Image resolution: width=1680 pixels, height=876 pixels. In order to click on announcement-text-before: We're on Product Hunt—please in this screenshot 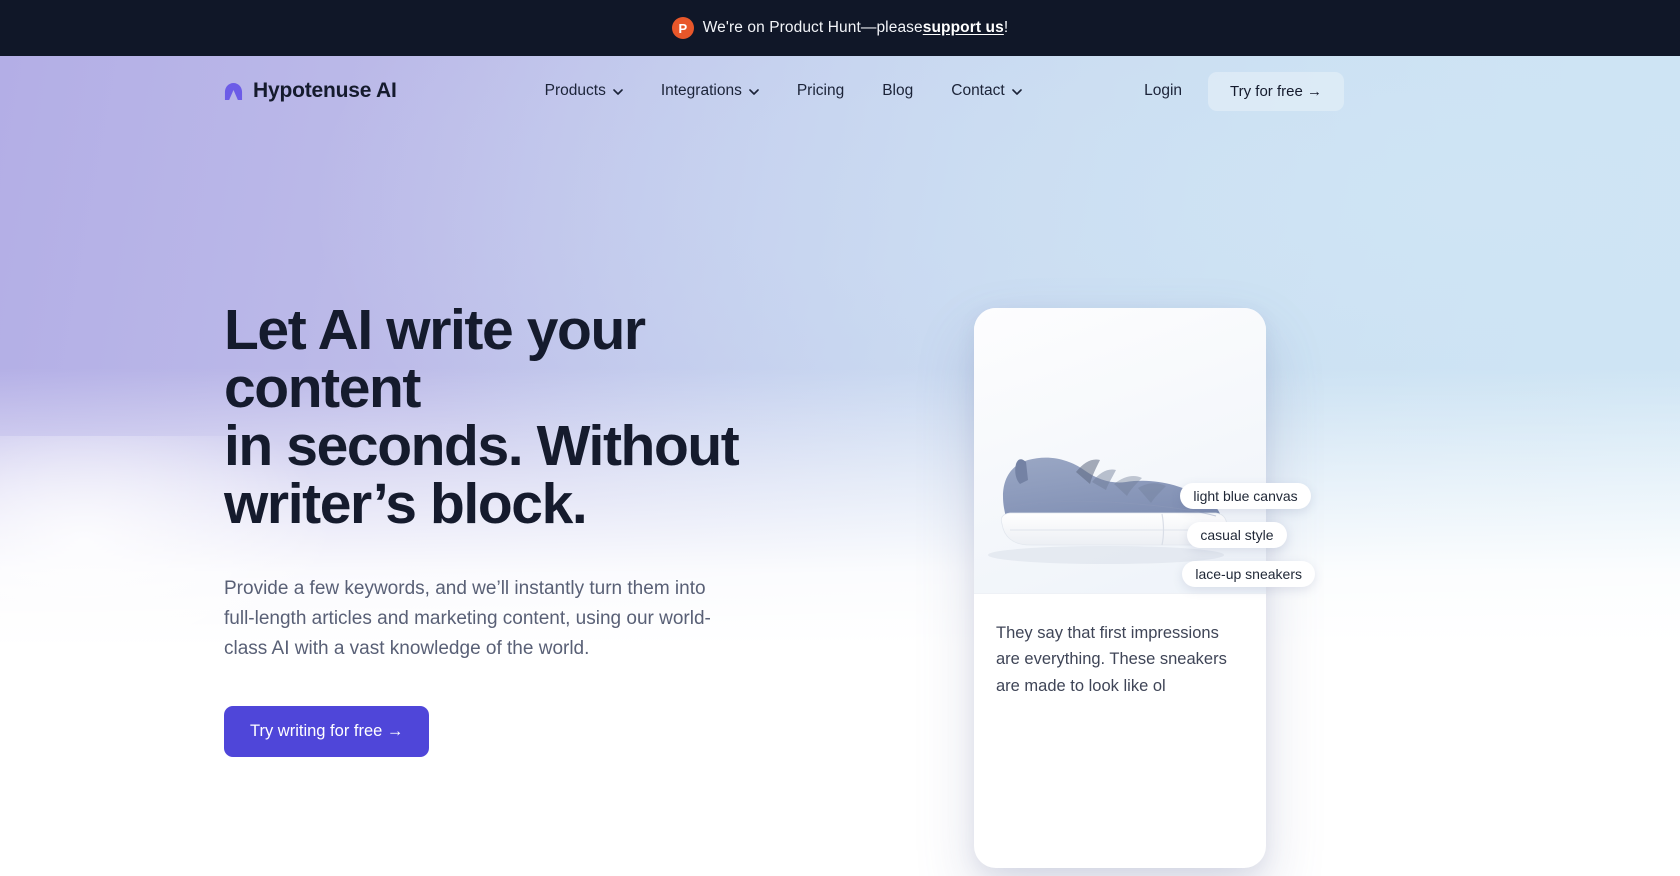, I will do `click(812, 27)`.